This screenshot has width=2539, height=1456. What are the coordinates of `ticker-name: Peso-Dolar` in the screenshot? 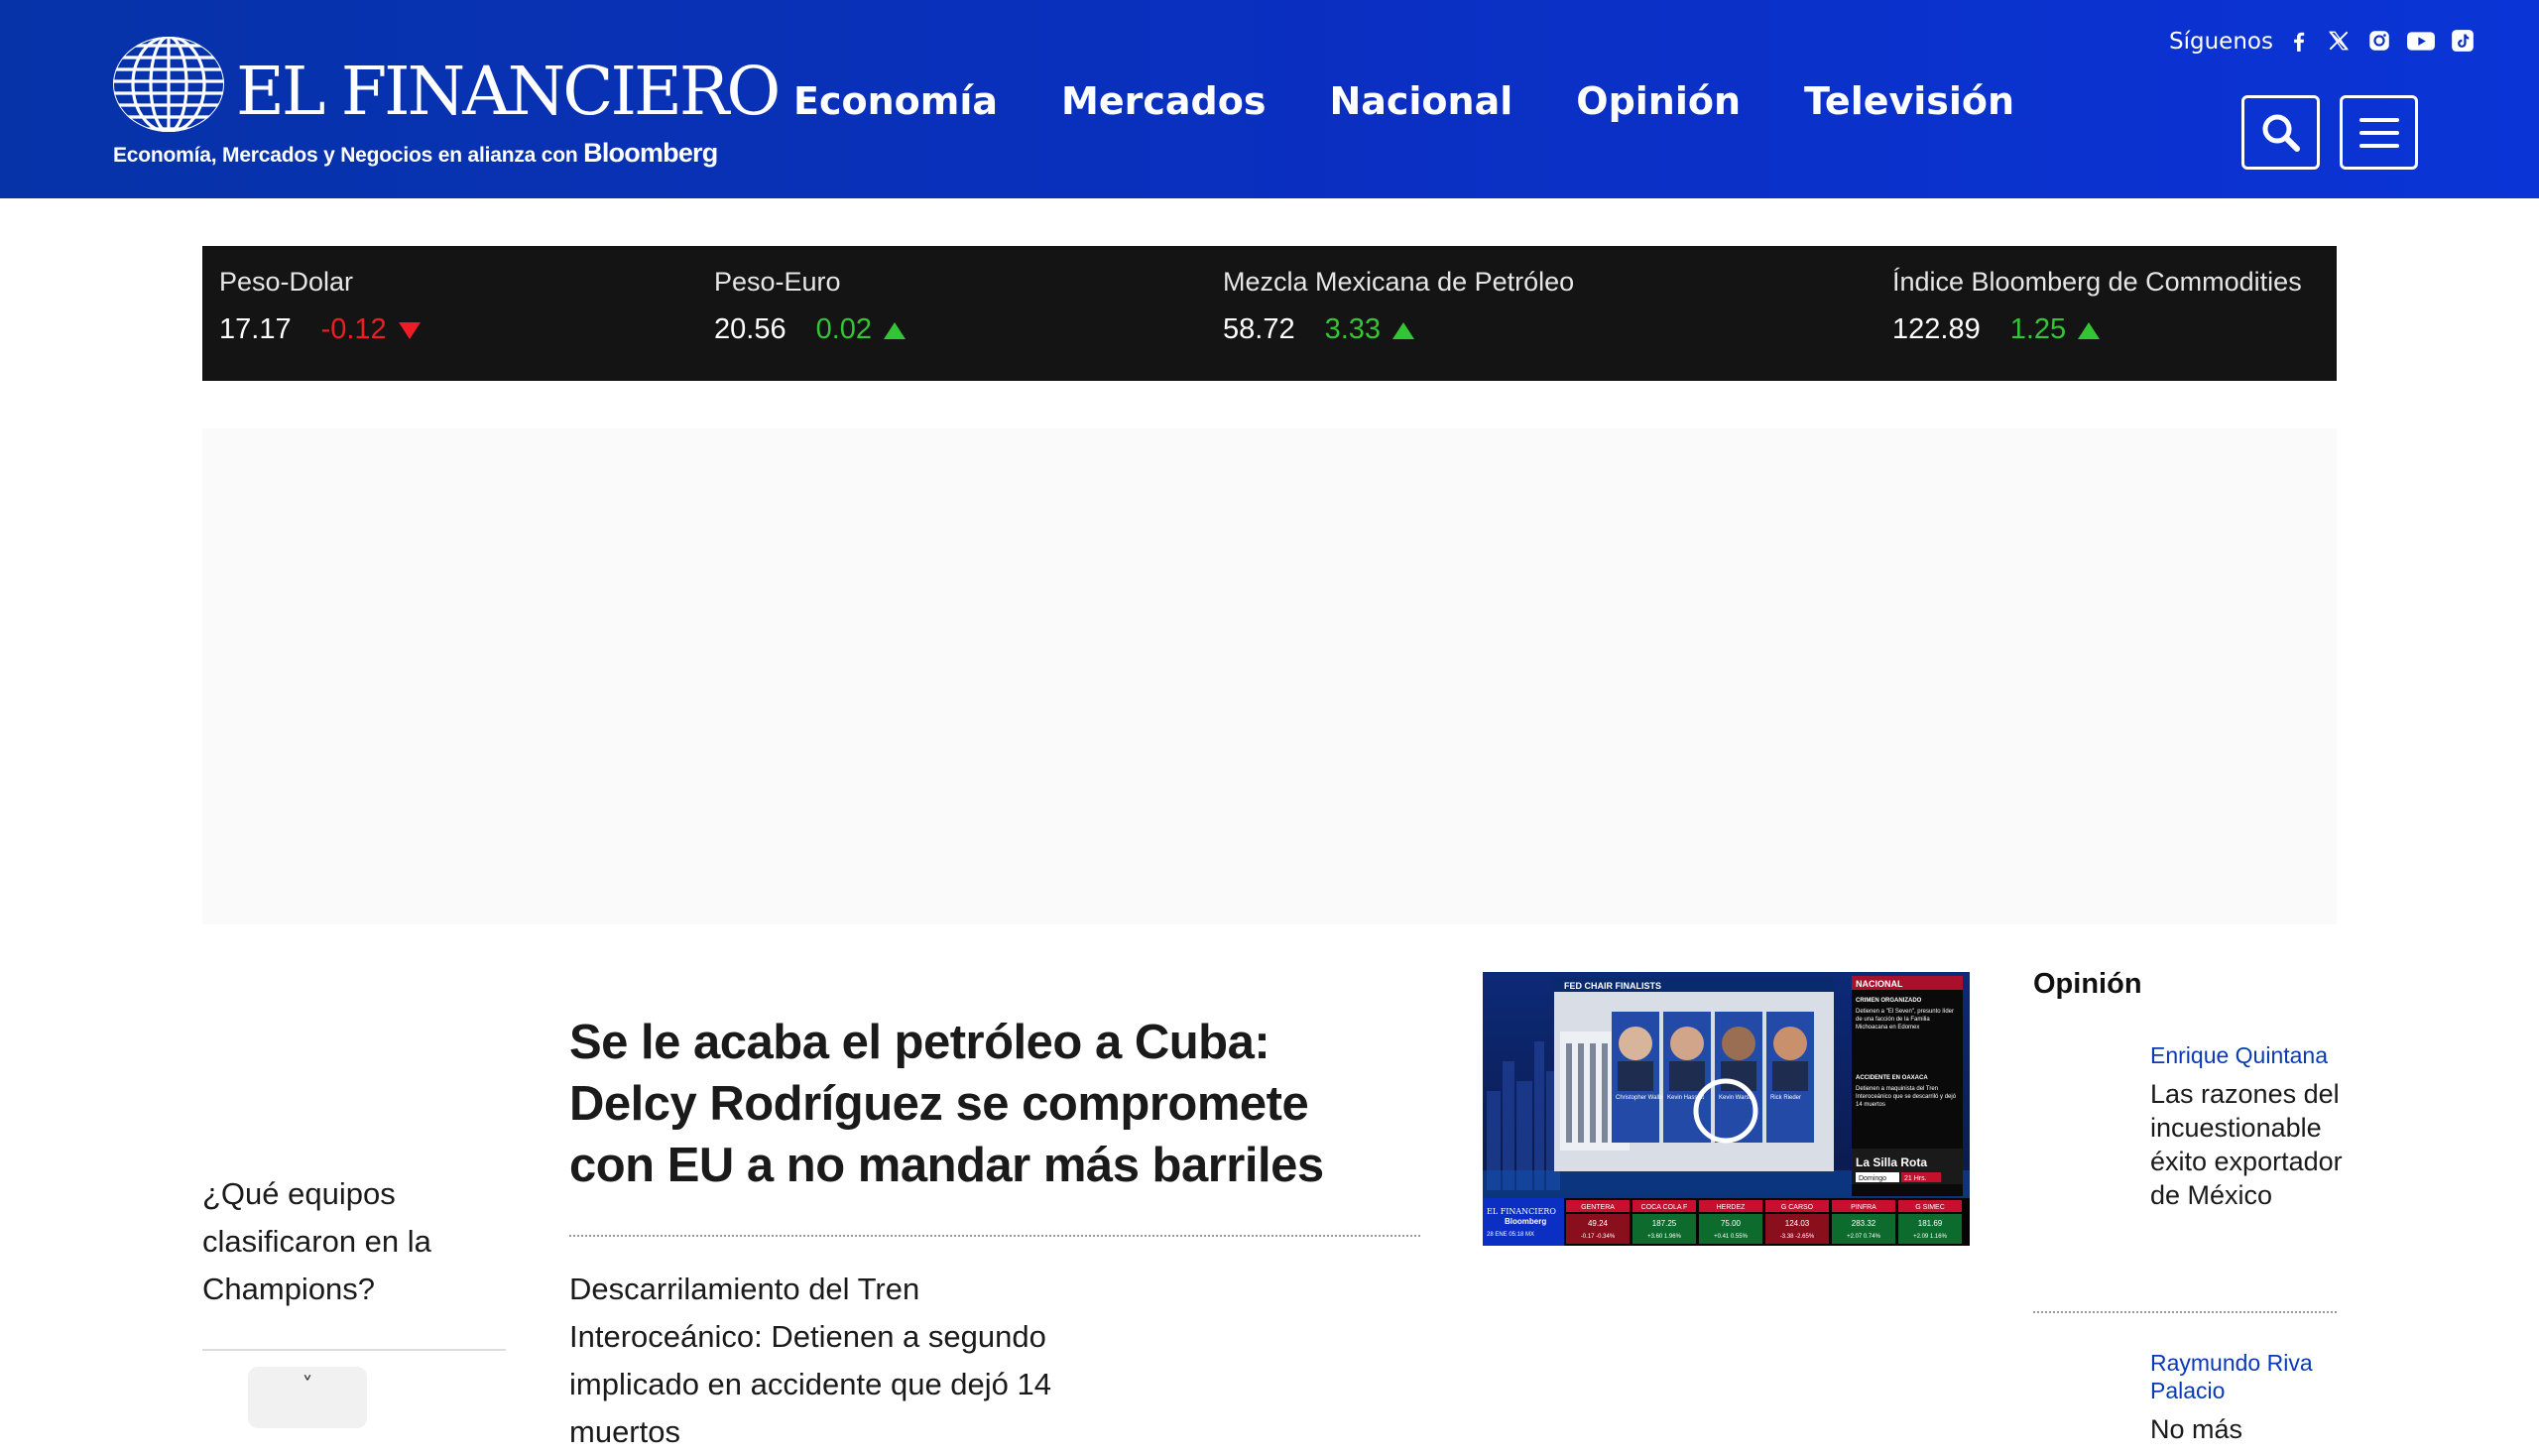 It's located at (287, 282).